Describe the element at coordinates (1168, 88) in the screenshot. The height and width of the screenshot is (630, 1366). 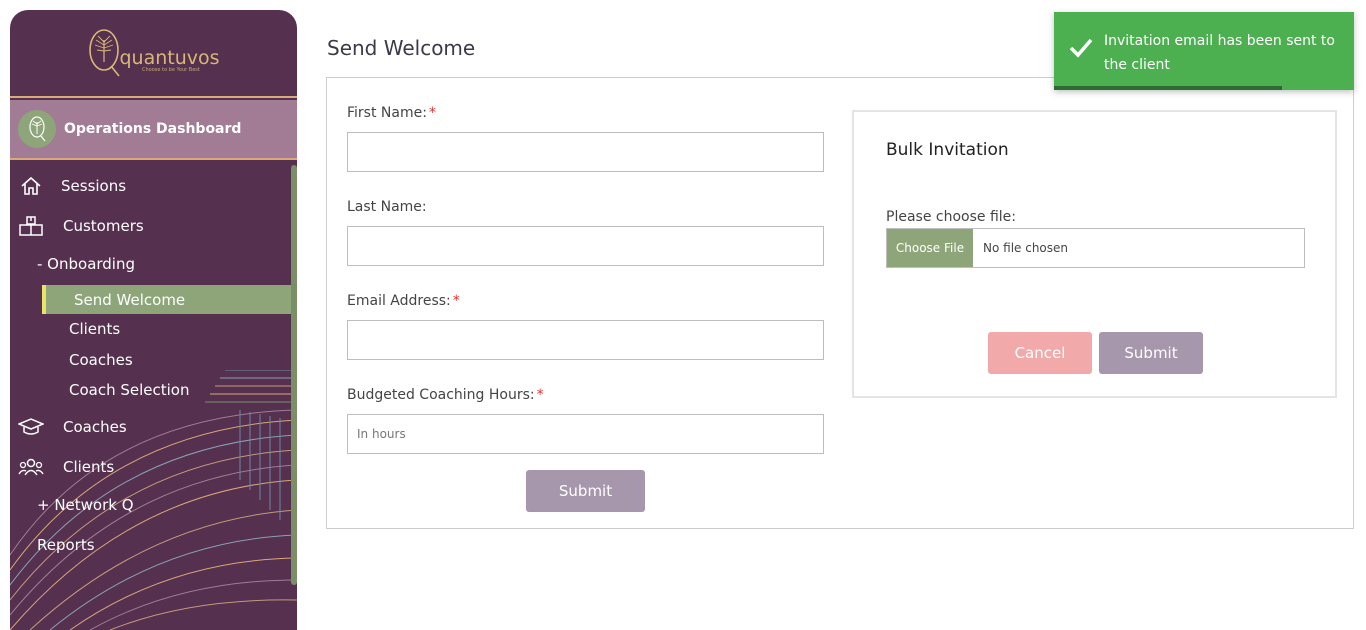
I see `toast-progress-bar` at that location.